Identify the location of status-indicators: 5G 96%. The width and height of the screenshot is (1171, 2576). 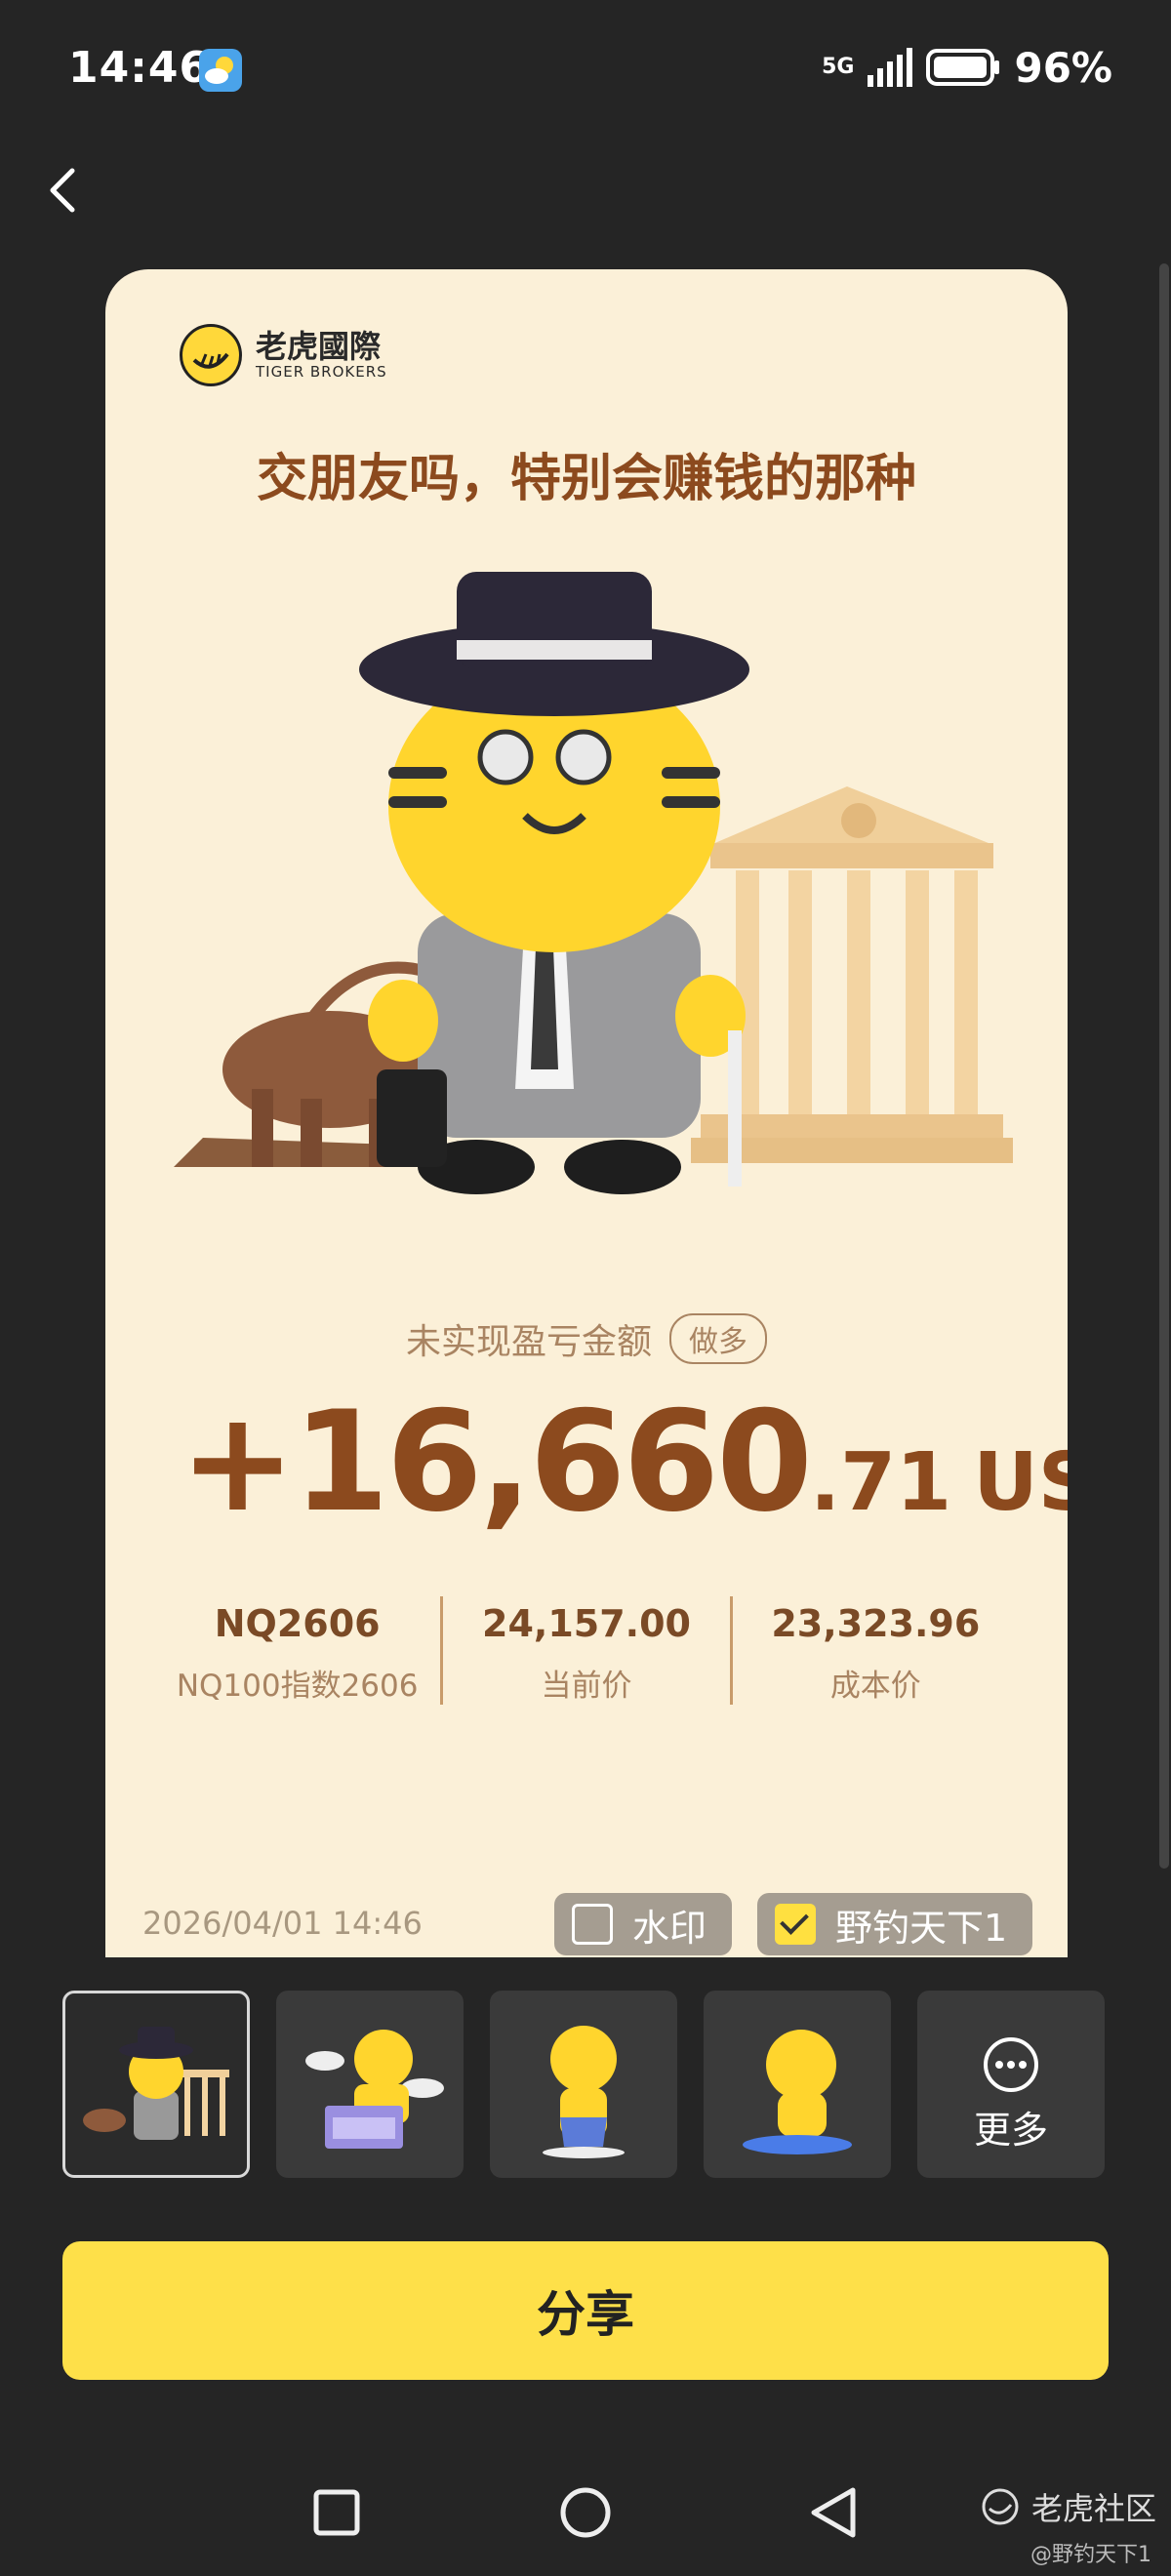
(967, 67).